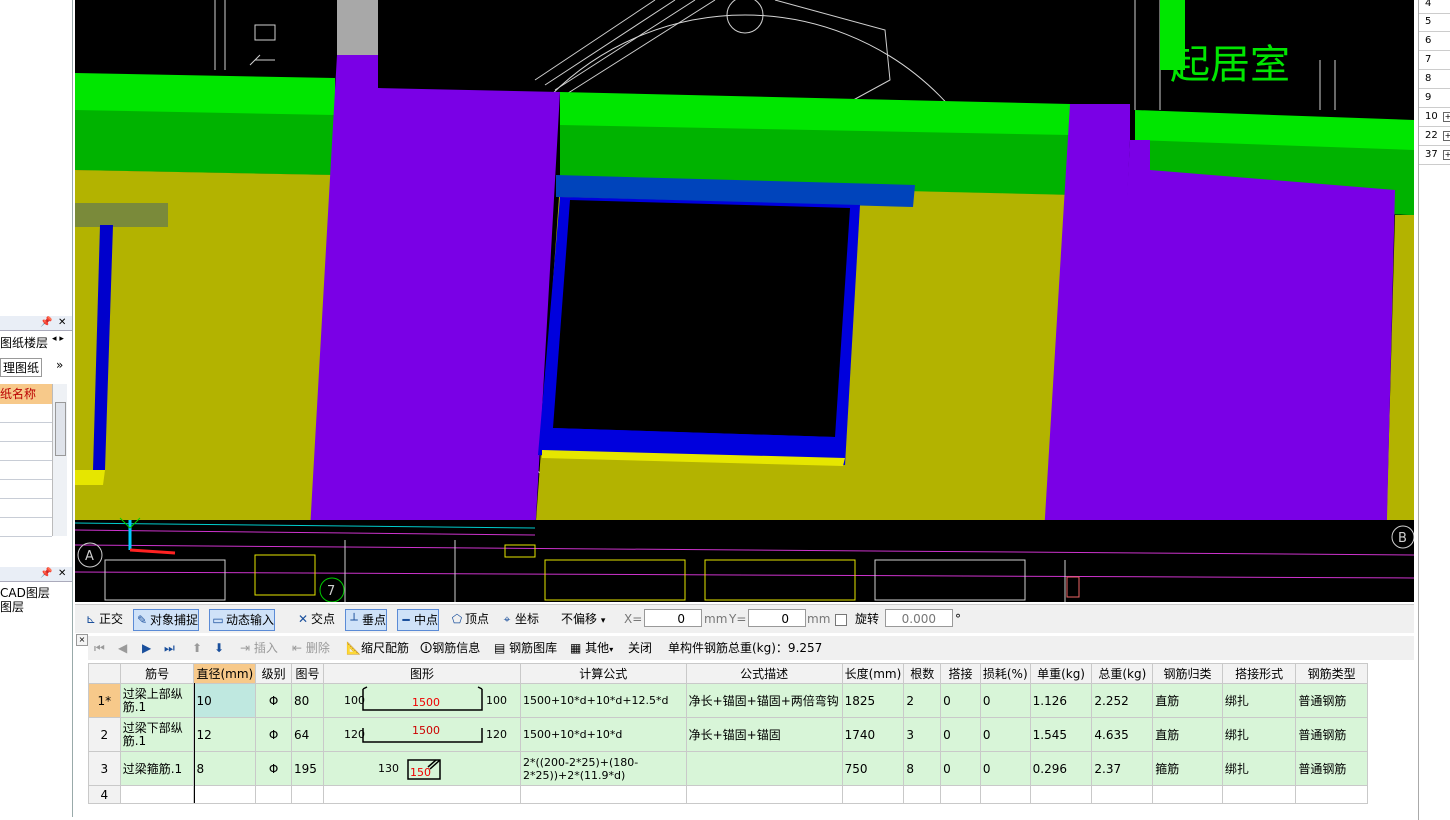 Image resolution: width=1450 pixels, height=820 pixels. I want to click on layer-item: 图层, so click(12, 606).